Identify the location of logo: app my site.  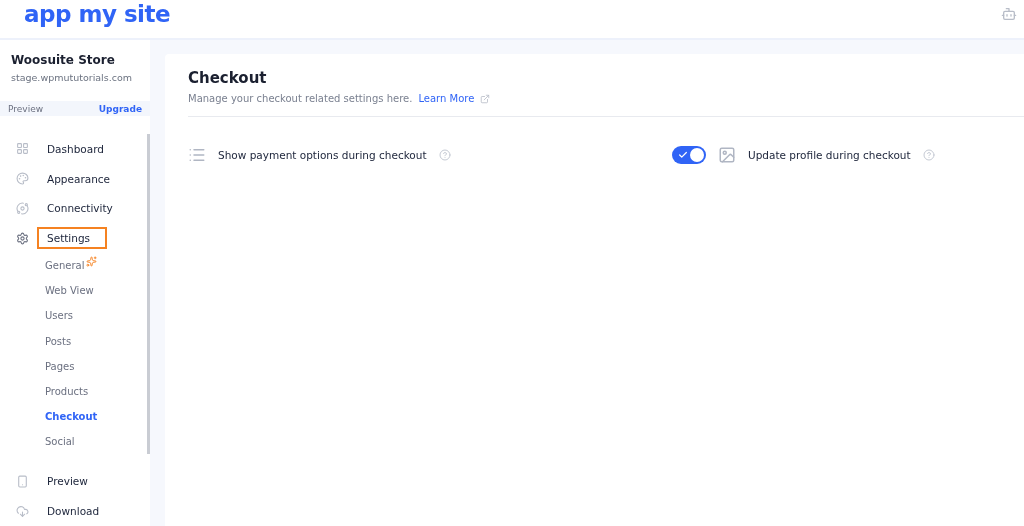
(97, 14).